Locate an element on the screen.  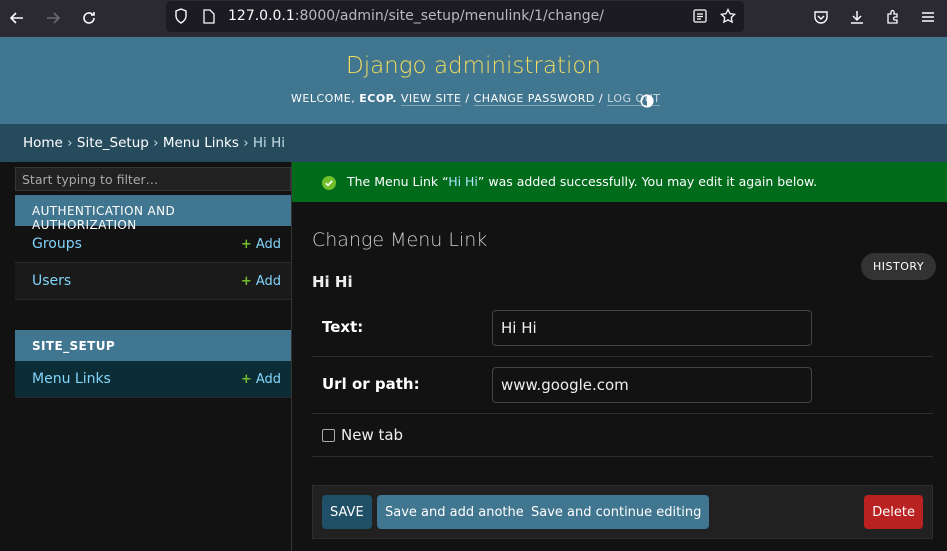
form-row-url: Url or path: www.google.com is located at coordinates (622, 385).